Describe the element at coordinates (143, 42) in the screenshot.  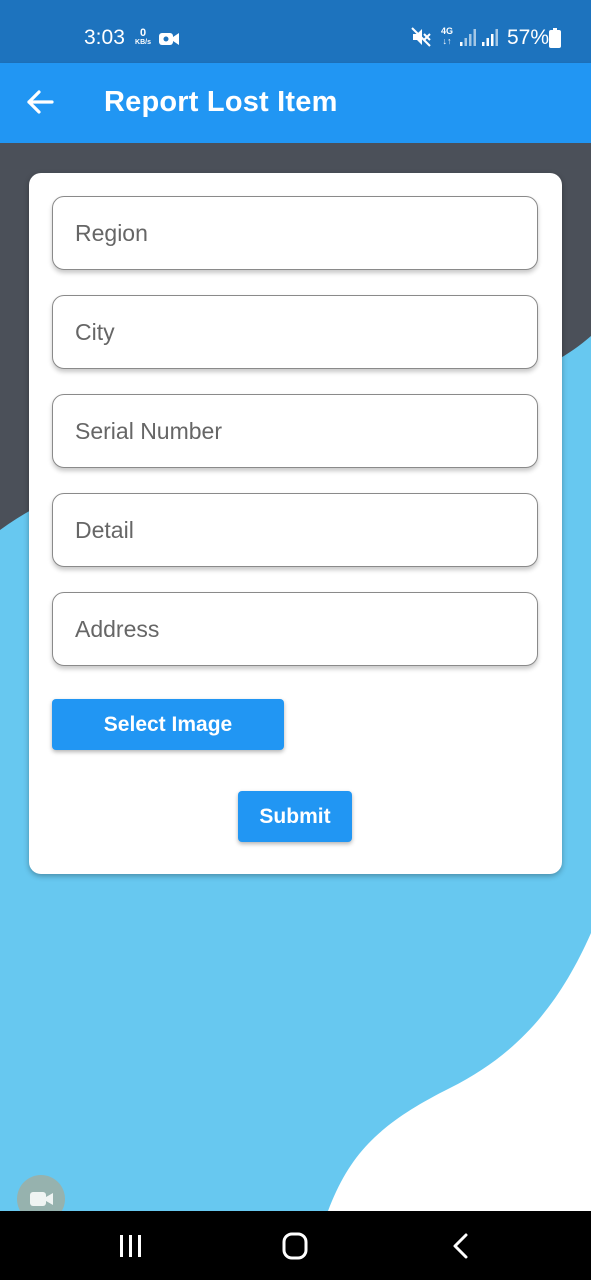
I see `data-rate-unit: KB/s` at that location.